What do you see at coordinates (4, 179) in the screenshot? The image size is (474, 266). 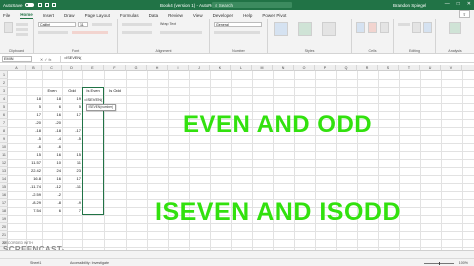 I see `row-header: 14` at bounding box center [4, 179].